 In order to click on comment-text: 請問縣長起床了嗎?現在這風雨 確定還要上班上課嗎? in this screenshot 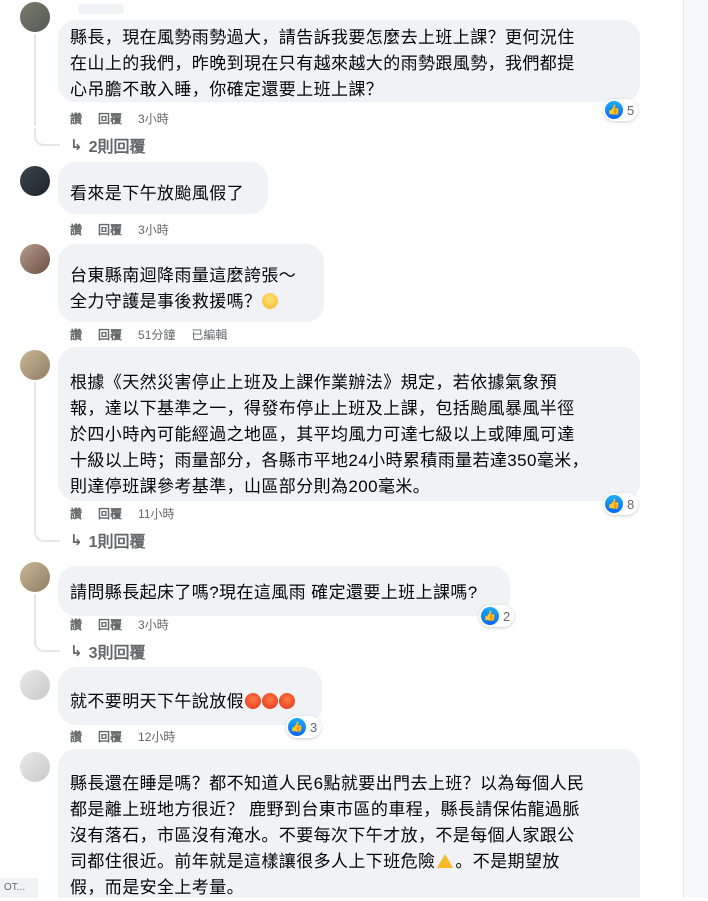, I will do `click(274, 592)`.